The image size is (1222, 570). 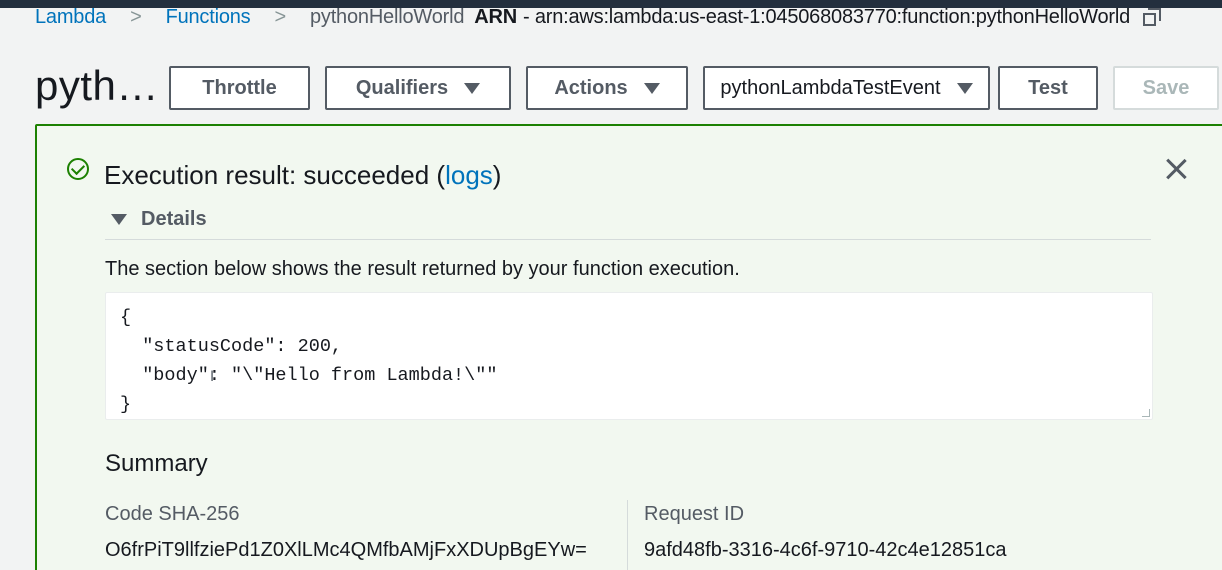 What do you see at coordinates (126, 317) in the screenshot?
I see `code-line: {` at bounding box center [126, 317].